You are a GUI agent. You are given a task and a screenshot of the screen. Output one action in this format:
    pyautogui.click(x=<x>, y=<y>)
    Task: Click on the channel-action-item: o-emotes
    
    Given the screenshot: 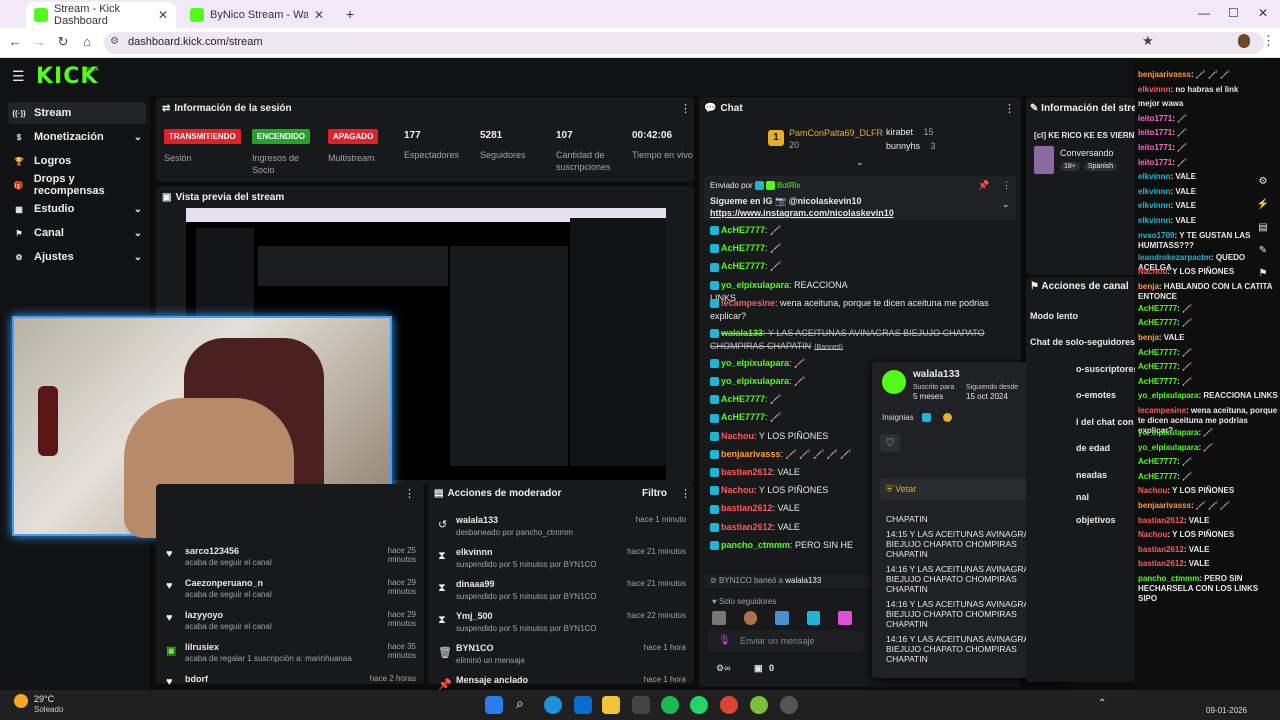 What is the action you would take?
    pyautogui.click(x=1096, y=395)
    